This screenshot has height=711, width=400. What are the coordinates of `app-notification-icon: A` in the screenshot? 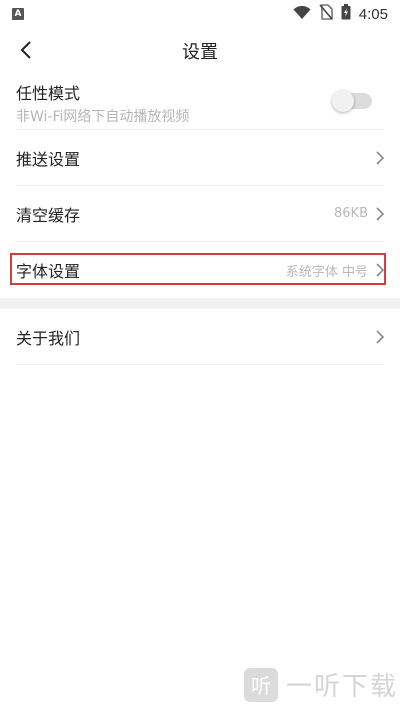 It's located at (18, 14).